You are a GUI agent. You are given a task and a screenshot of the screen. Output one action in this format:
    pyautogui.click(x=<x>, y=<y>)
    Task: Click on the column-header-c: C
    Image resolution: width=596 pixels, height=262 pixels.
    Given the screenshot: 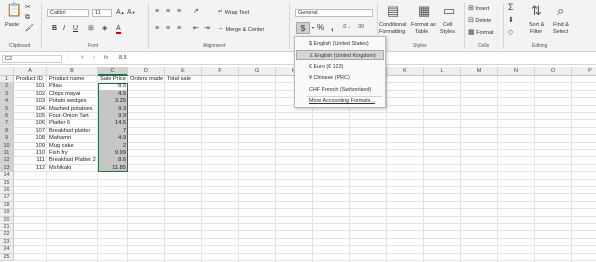 What is the action you would take?
    pyautogui.click(x=113, y=71)
    